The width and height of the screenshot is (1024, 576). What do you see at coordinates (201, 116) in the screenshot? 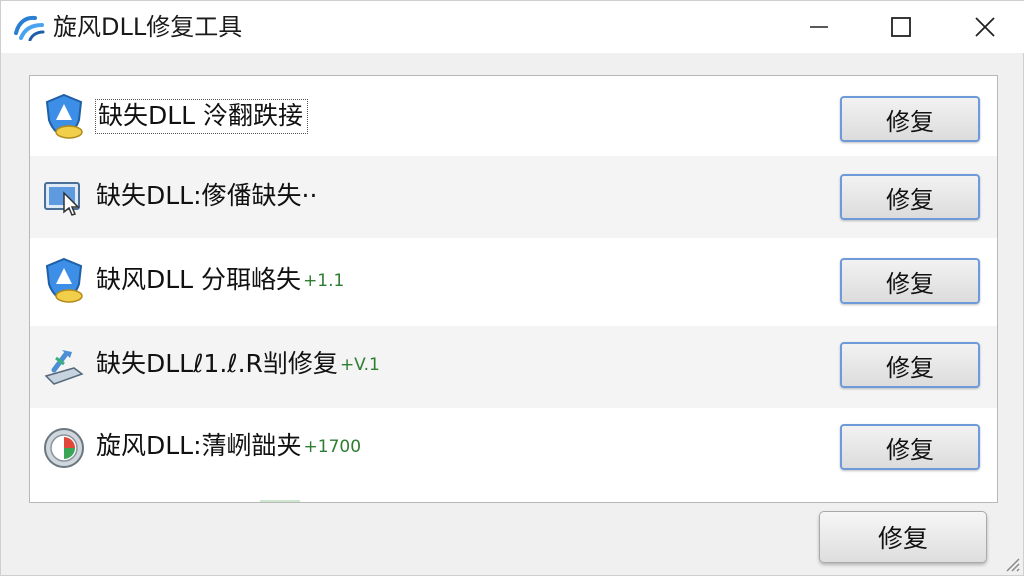
I see `item-label: 缺失DLL 泠翻跌接` at bounding box center [201, 116].